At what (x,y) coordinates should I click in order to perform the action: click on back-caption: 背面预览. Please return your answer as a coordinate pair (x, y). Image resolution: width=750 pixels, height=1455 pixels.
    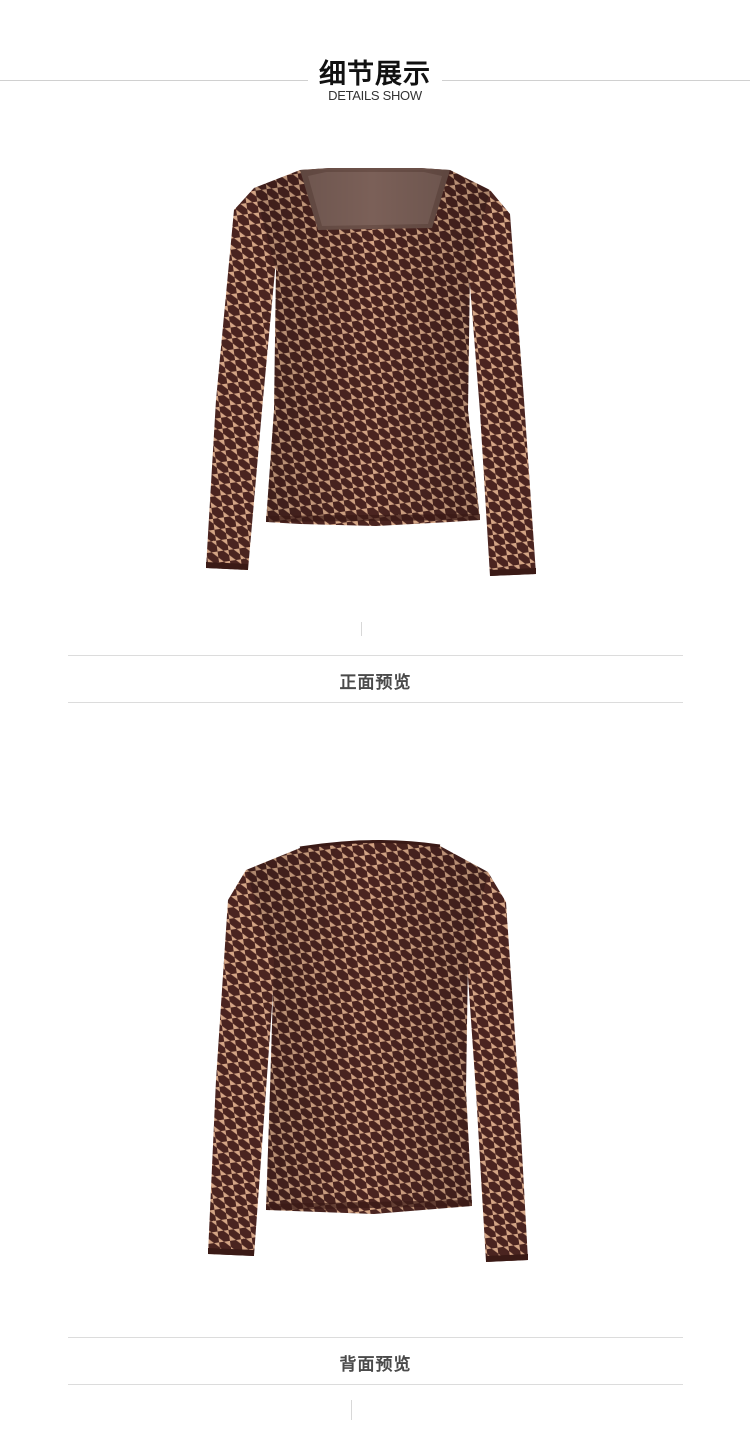
    Looking at the image, I should click on (375, 1365).